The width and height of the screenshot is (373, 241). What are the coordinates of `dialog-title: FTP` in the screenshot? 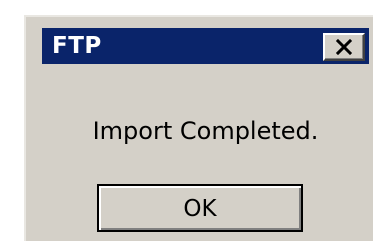 It's located at (77, 46).